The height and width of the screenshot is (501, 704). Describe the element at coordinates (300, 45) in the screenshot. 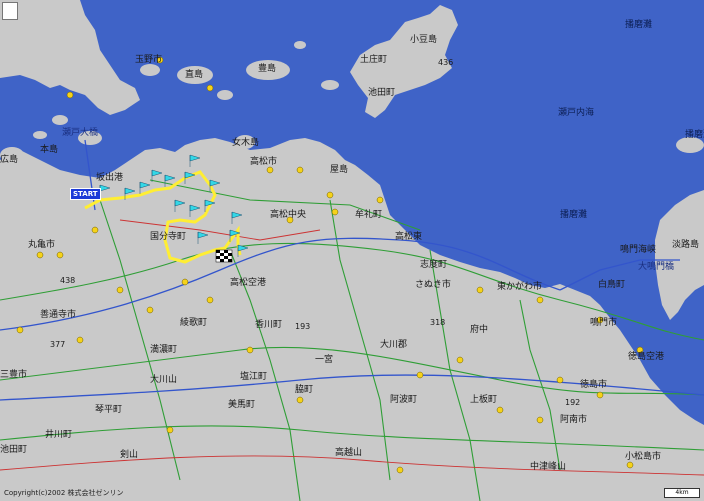

I see `island-e` at that location.